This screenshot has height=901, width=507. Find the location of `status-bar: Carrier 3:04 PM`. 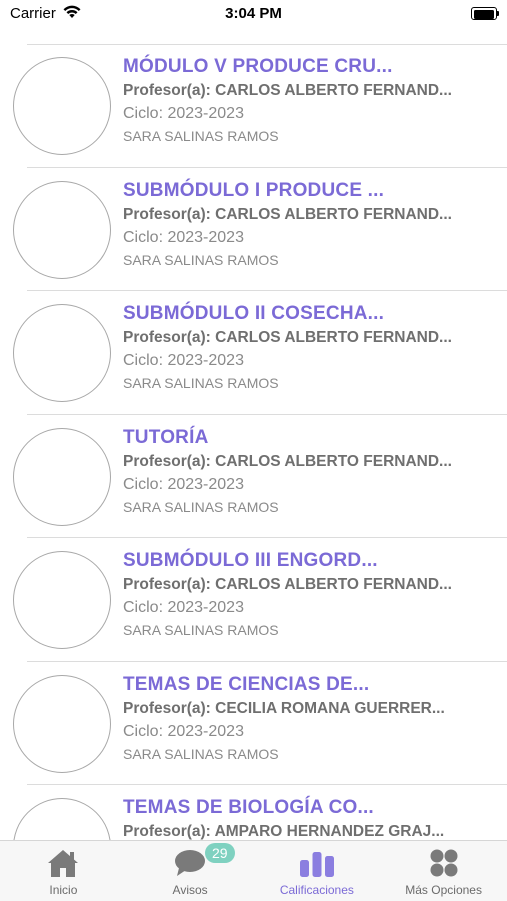

status-bar: Carrier 3:04 PM is located at coordinates (253, 15).